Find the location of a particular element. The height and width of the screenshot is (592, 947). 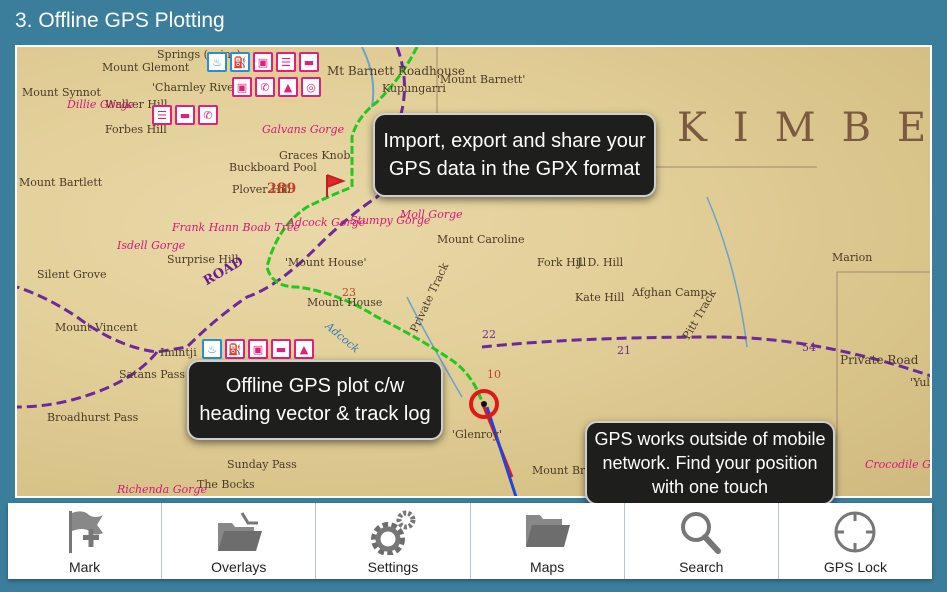

map-label: Frank Hann Boab Tree is located at coordinates (236, 227).